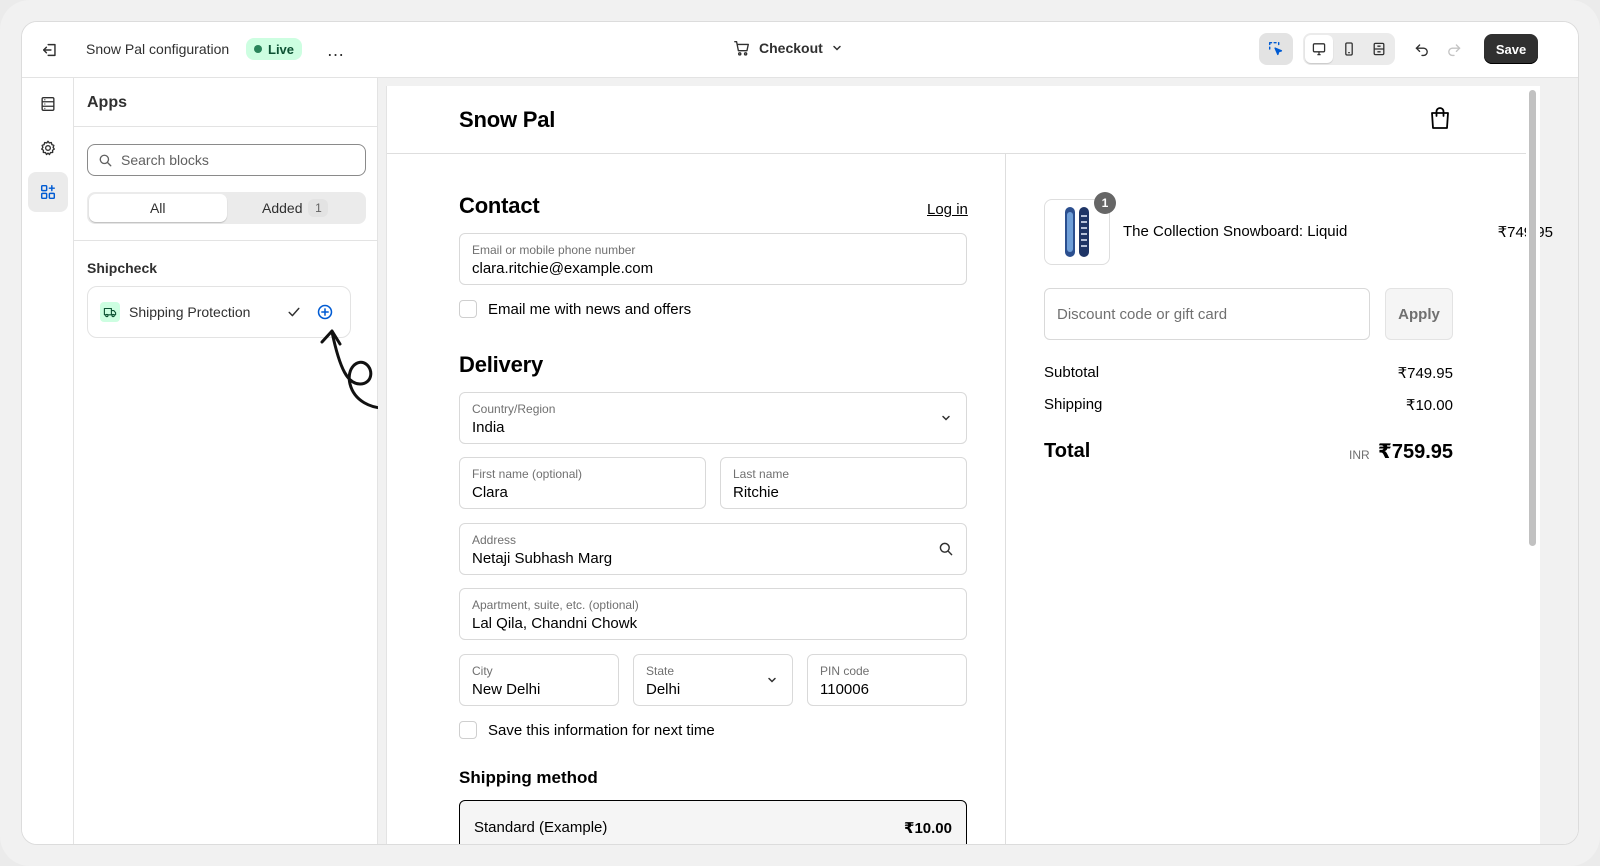 This screenshot has height=866, width=1600. What do you see at coordinates (499, 205) in the screenshot?
I see `contact-heading: Contact` at bounding box center [499, 205].